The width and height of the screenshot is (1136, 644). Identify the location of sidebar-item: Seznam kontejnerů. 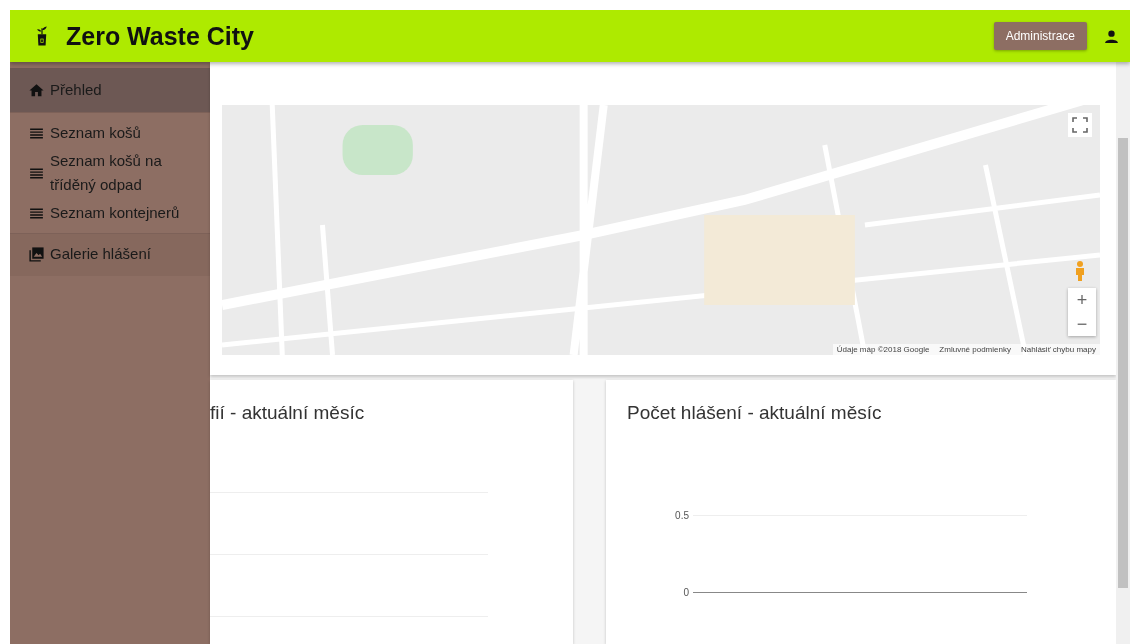
(110, 213).